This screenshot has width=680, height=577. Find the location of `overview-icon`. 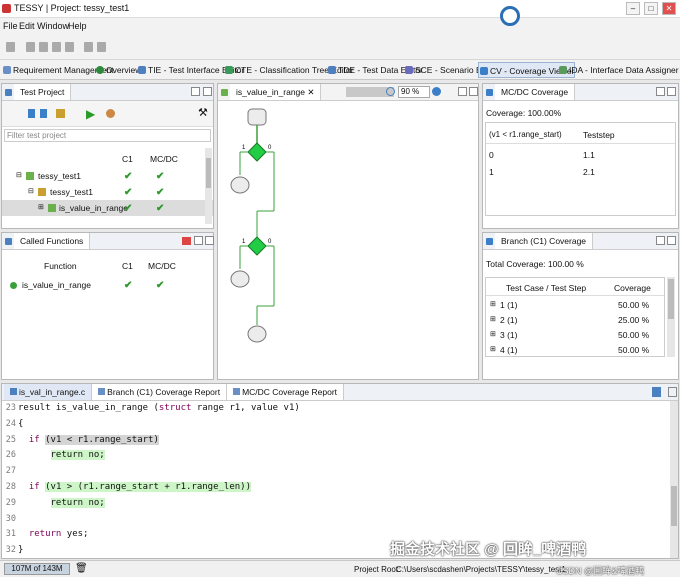

overview-icon is located at coordinates (100, 70).